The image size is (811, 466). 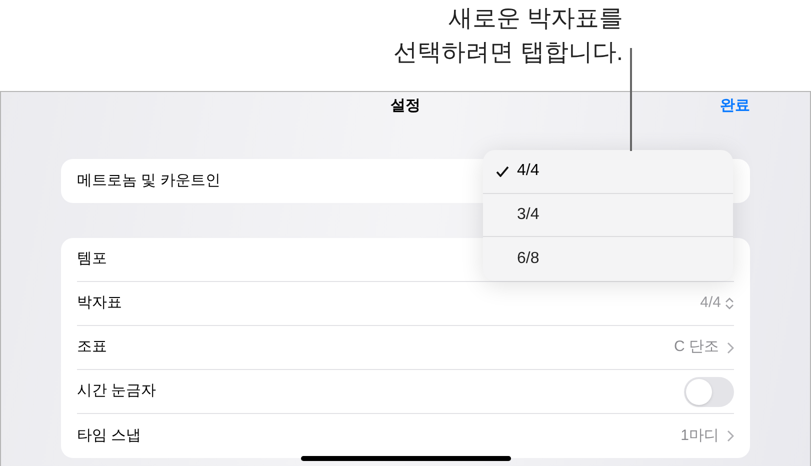 I want to click on row-label: 메트로놈 및 카운트인, so click(x=148, y=180).